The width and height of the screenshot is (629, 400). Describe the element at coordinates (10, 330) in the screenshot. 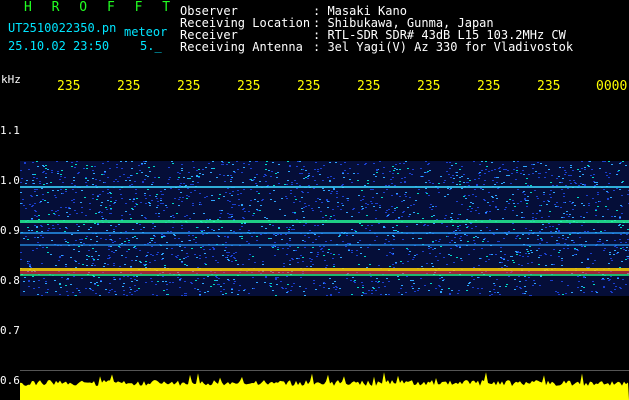

I see `freq-label: 0.7` at that location.